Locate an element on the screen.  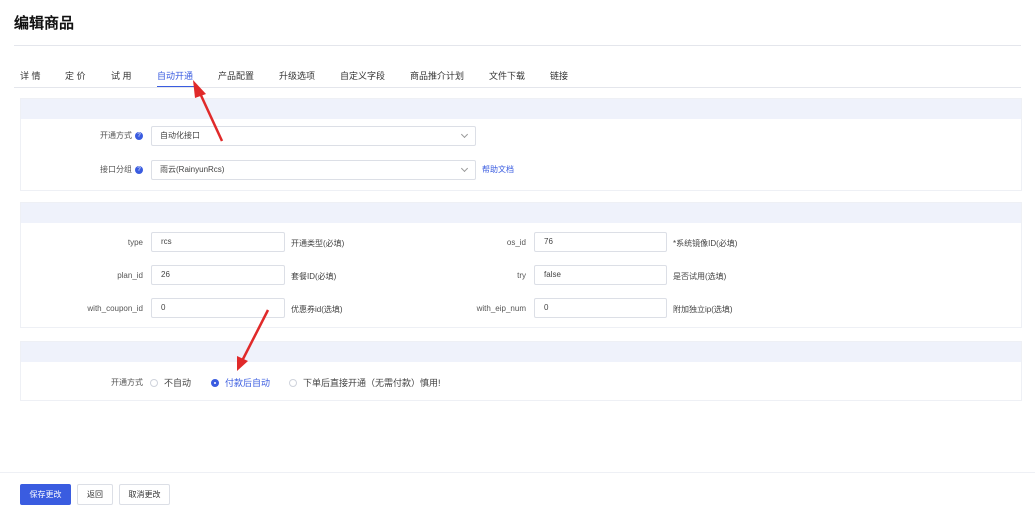
title-divider is located at coordinates (517, 45).